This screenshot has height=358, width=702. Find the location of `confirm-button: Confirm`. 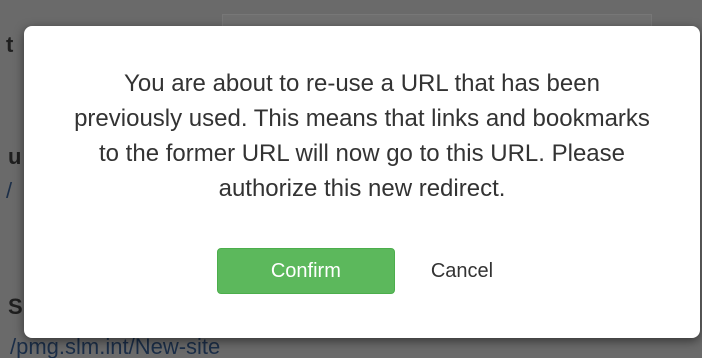

confirm-button: Confirm is located at coordinates (305, 271).